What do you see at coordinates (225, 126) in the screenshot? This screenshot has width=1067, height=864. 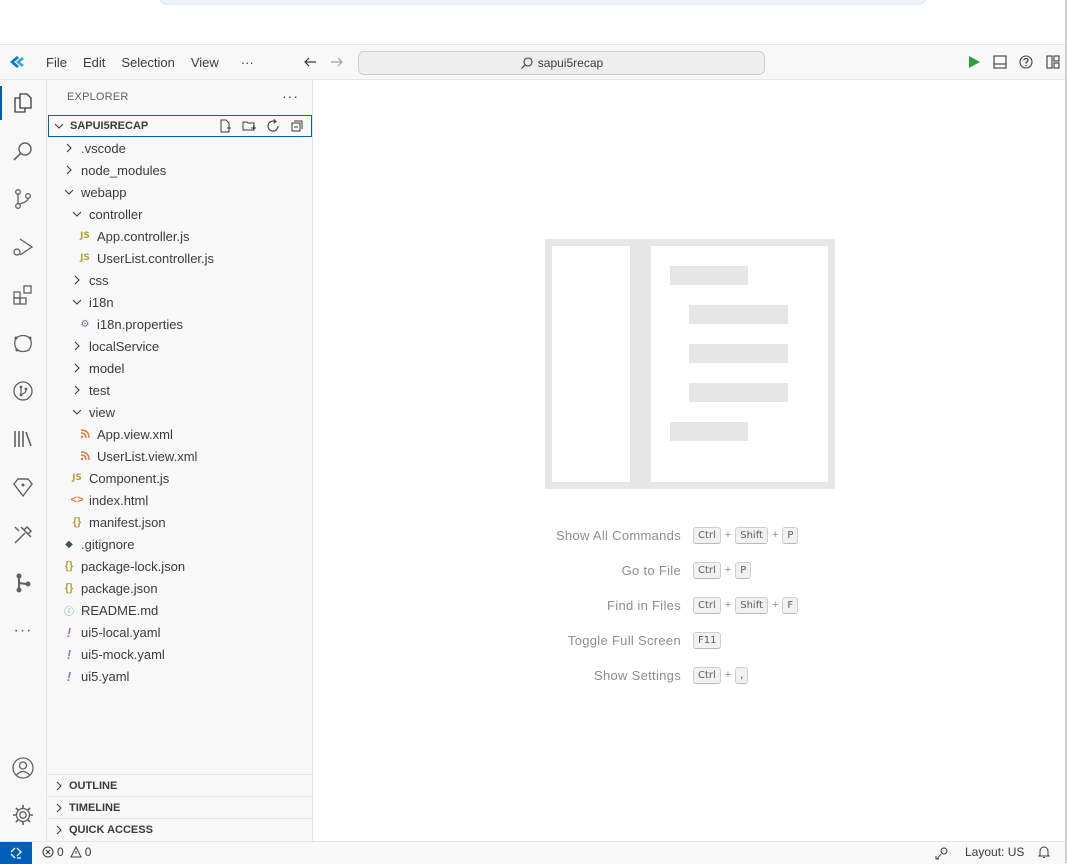 I see `new-file-icon` at bounding box center [225, 126].